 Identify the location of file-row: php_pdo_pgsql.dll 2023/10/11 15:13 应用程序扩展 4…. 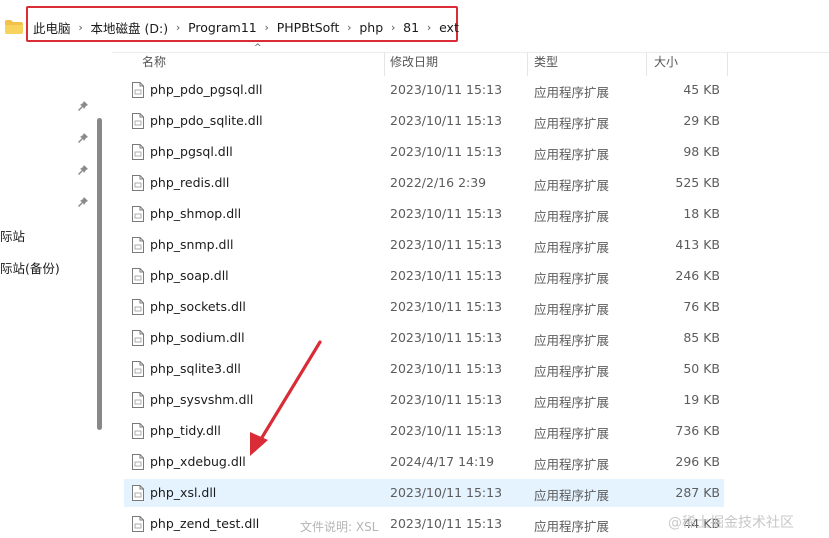
(424, 90).